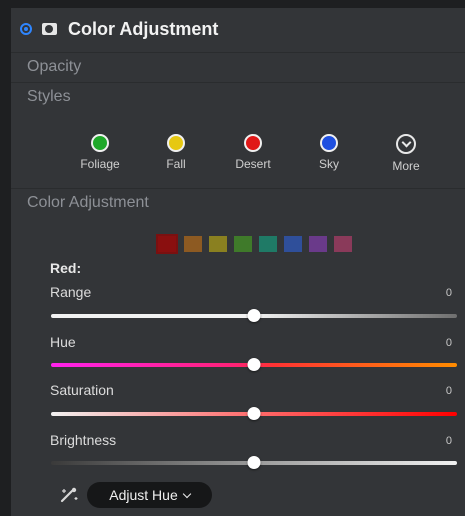 This screenshot has width=465, height=516. I want to click on style-label: Desert, so click(253, 164).